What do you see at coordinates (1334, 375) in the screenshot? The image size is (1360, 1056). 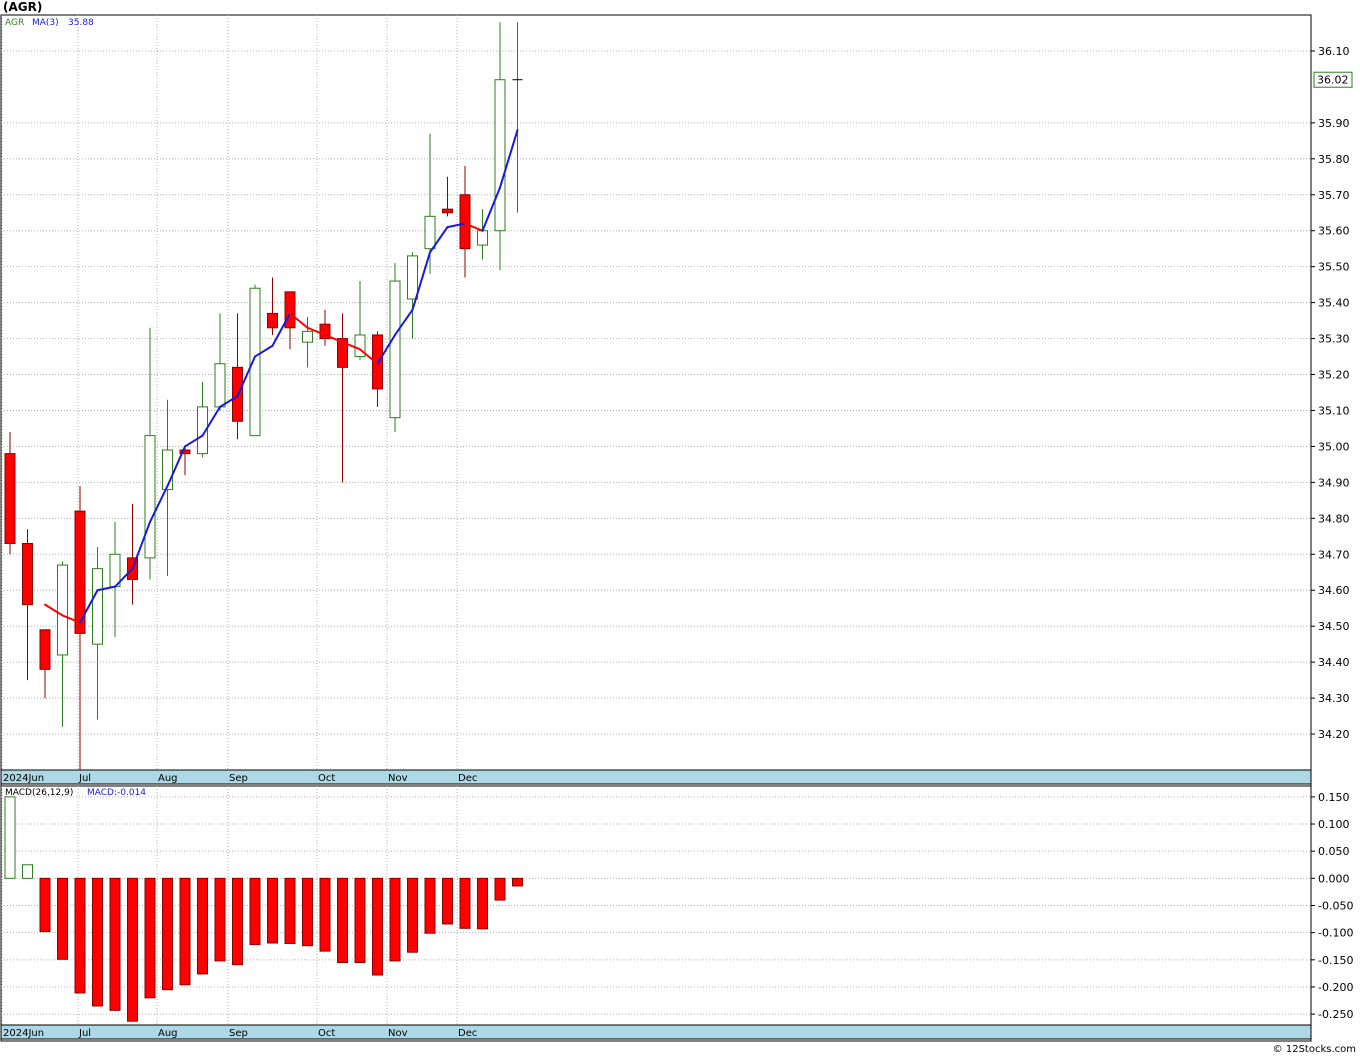 I see `price-y-tick-label: 35.20` at bounding box center [1334, 375].